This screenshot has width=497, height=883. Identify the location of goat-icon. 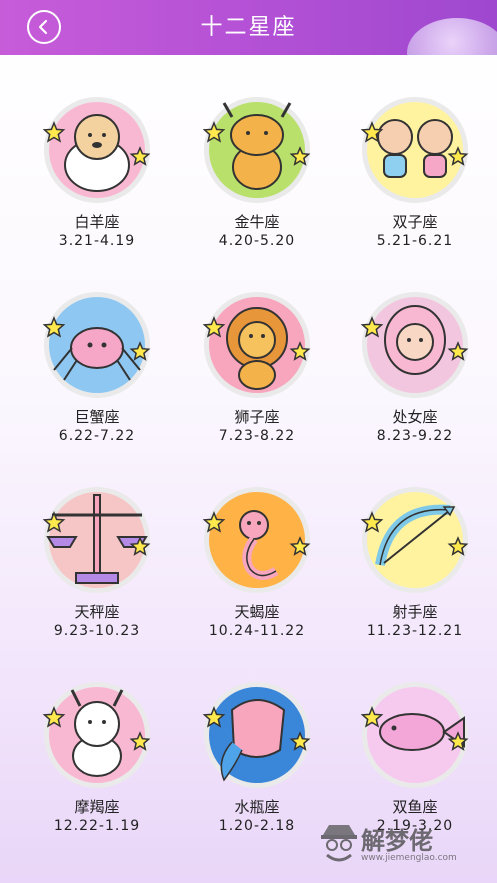
(96, 735).